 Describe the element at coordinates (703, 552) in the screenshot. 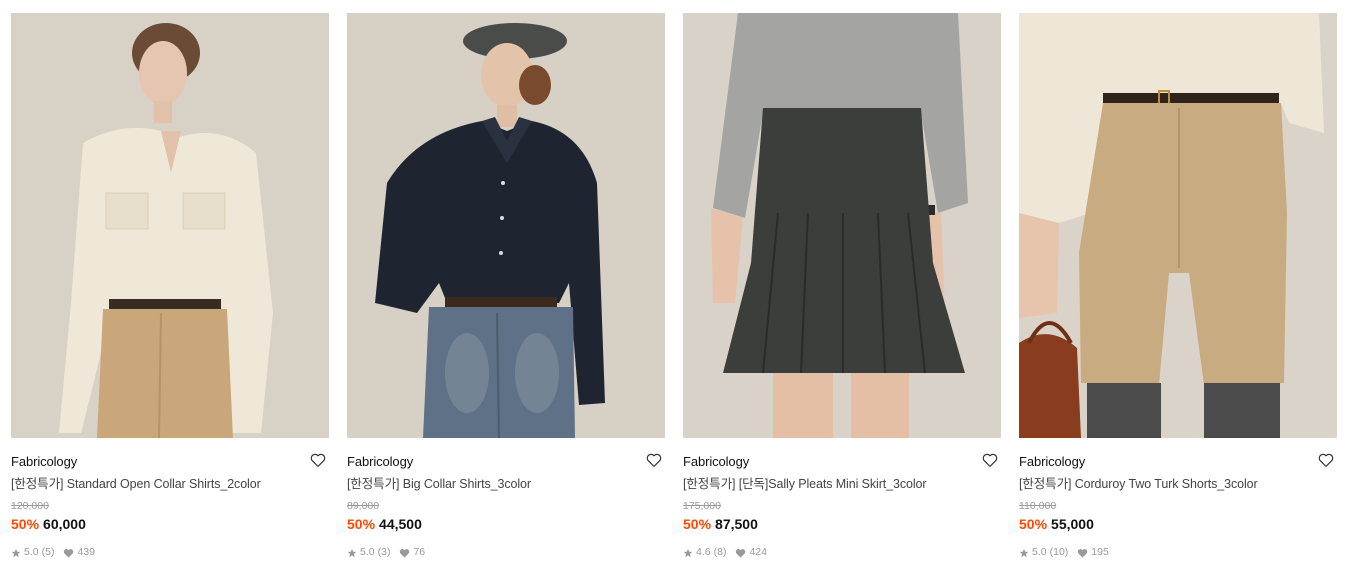

I see `rating: 4.6` at that location.